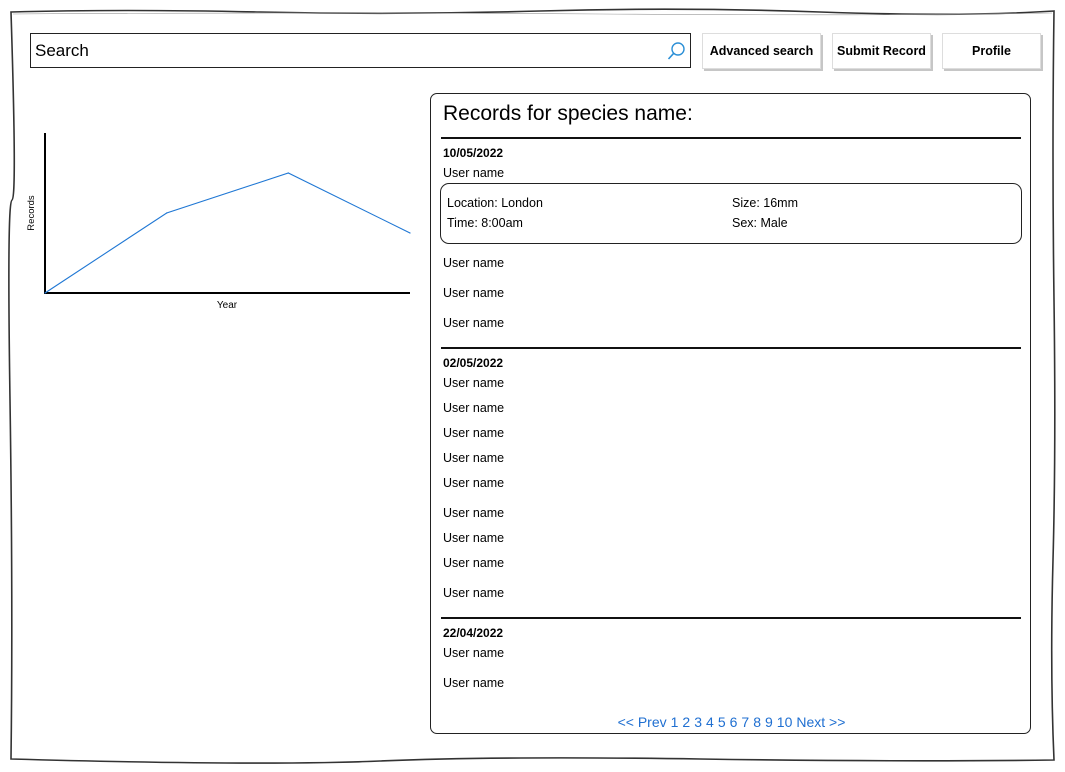 The image size is (1065, 772). I want to click on series-points, so click(227, 233).